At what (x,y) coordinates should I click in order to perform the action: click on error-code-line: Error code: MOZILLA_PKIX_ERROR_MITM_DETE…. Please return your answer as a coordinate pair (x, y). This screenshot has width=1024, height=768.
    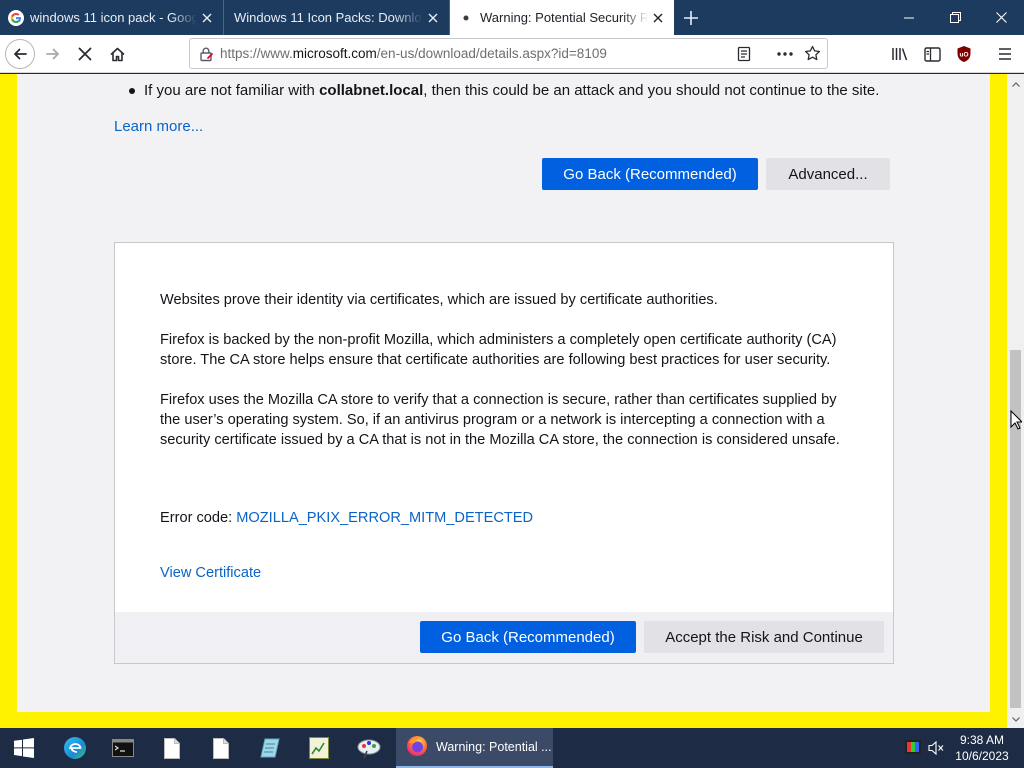
    Looking at the image, I should click on (346, 518).